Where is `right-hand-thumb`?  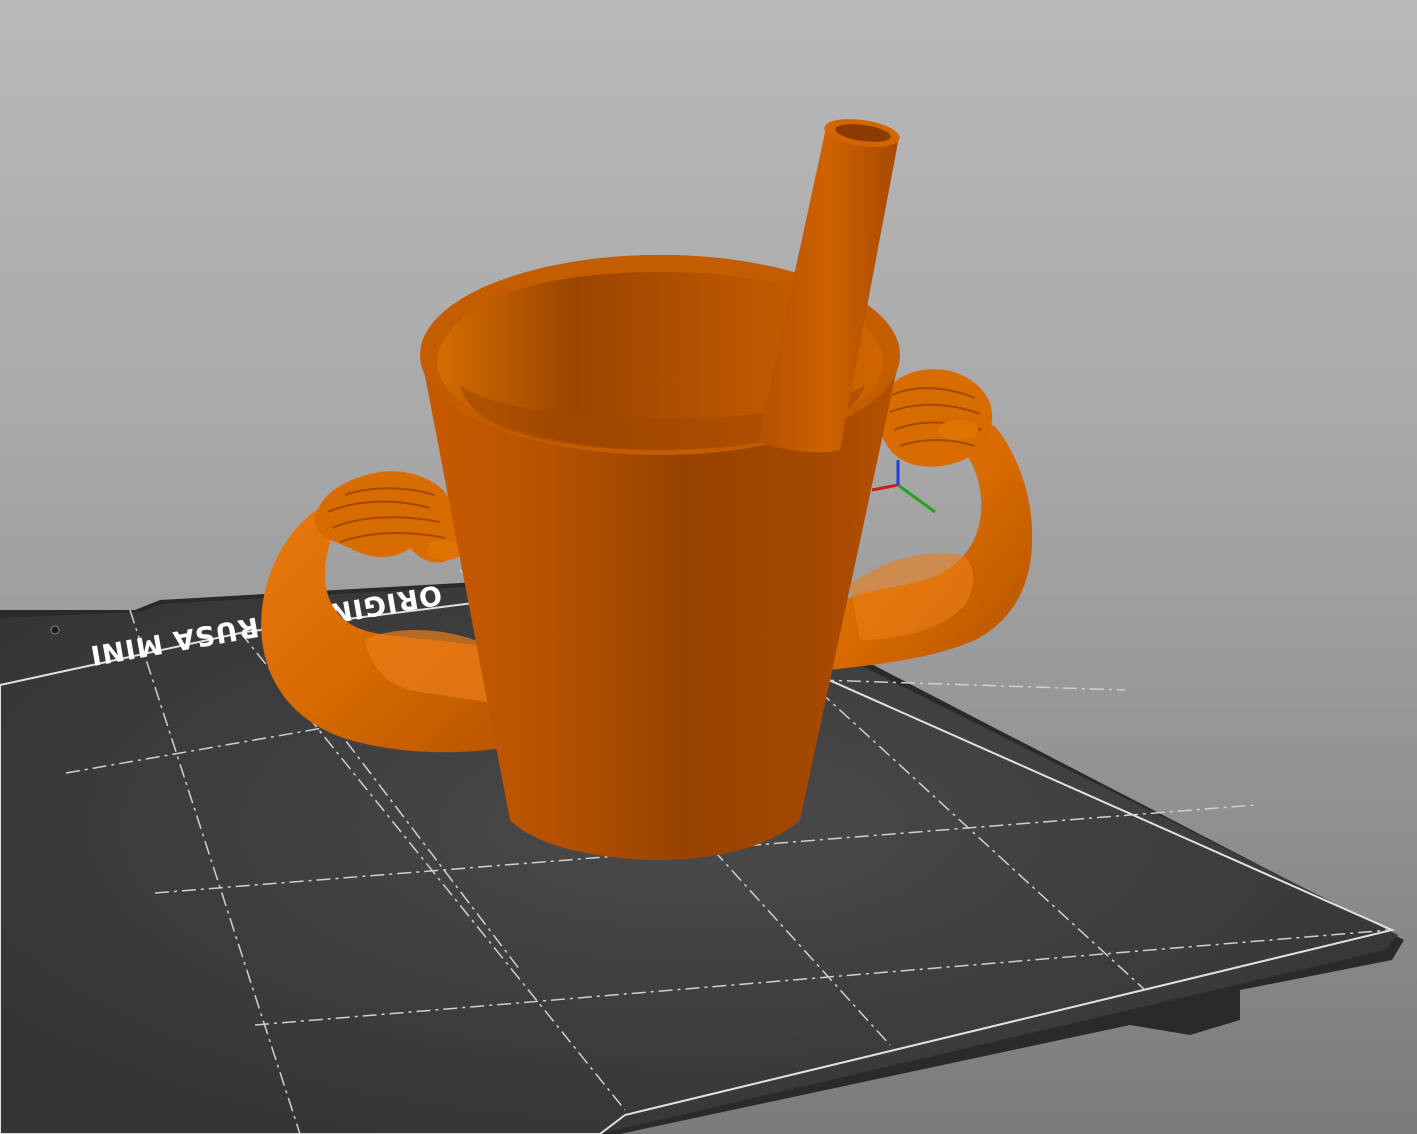
right-hand-thumb is located at coordinates (958, 430).